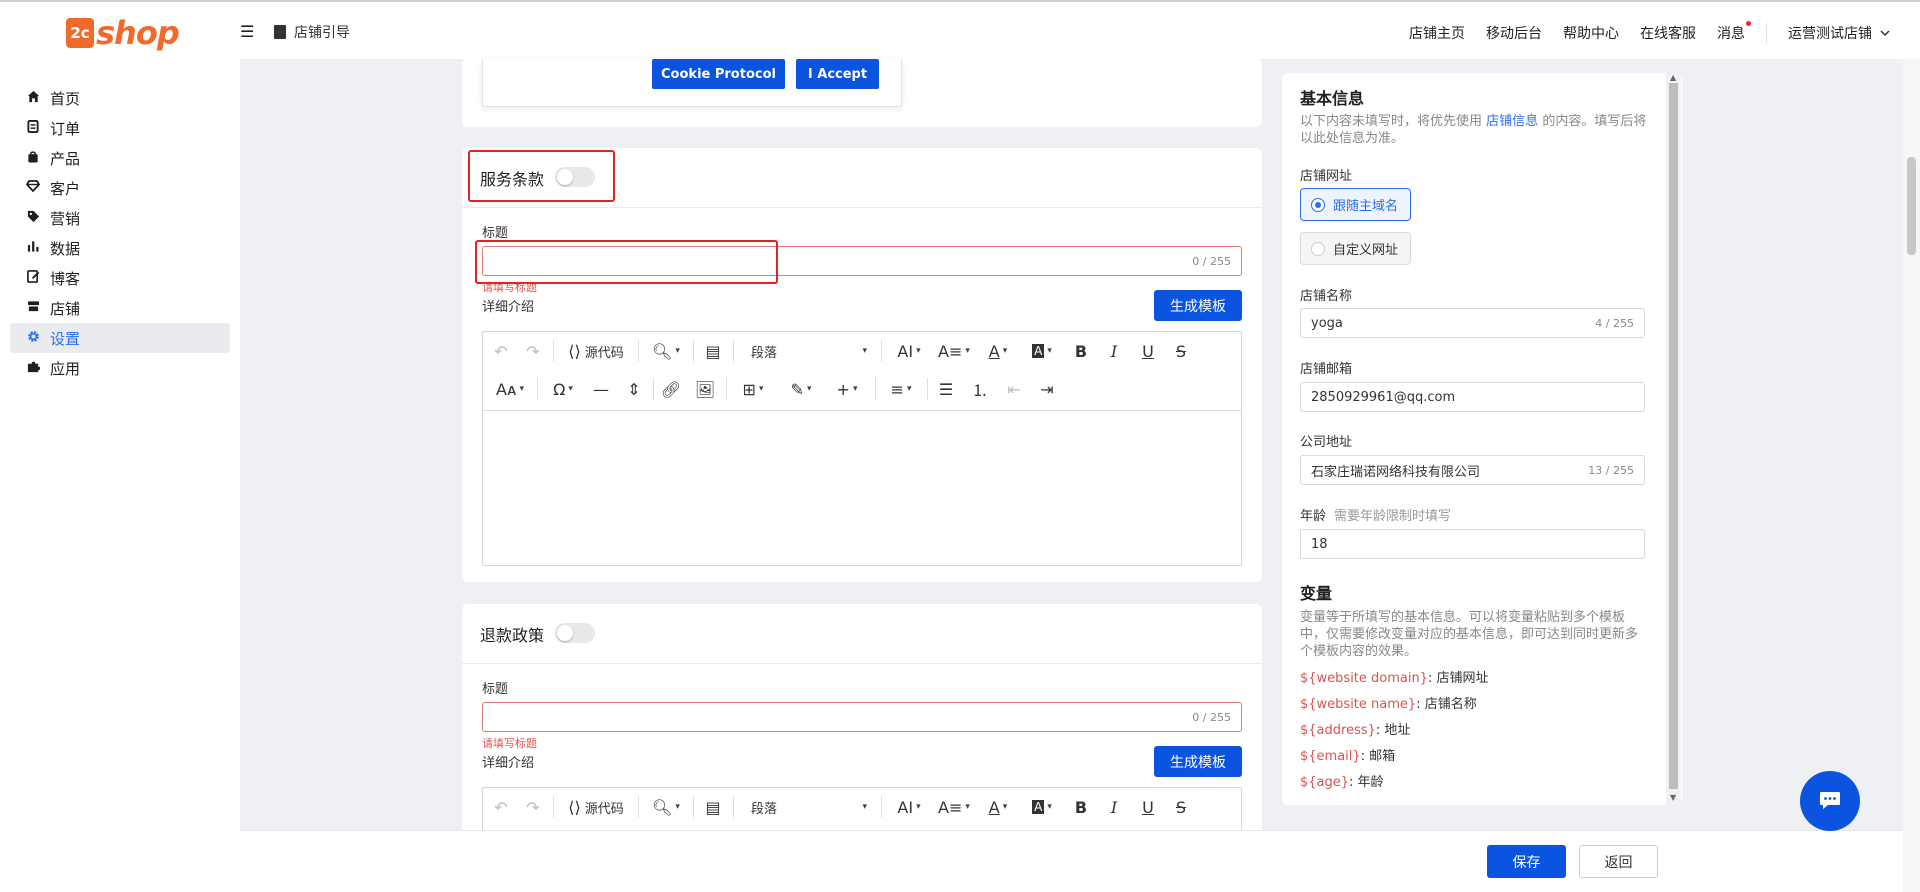  What do you see at coordinates (1326, 296) in the screenshot?
I see `store-name-label: 店铺名称` at bounding box center [1326, 296].